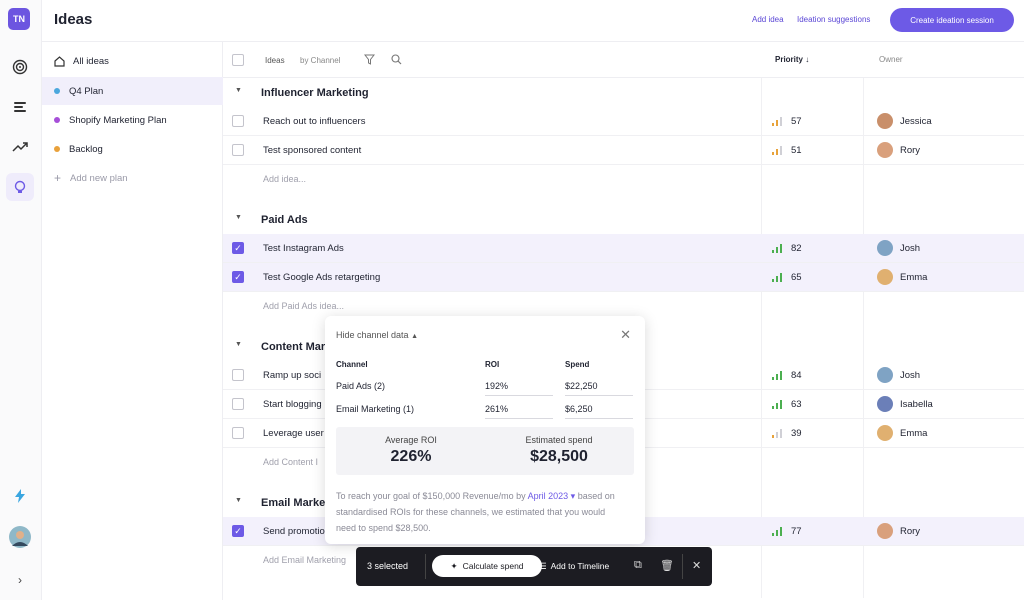 The width and height of the screenshot is (1024, 600). I want to click on col-channel: Channel, so click(352, 364).